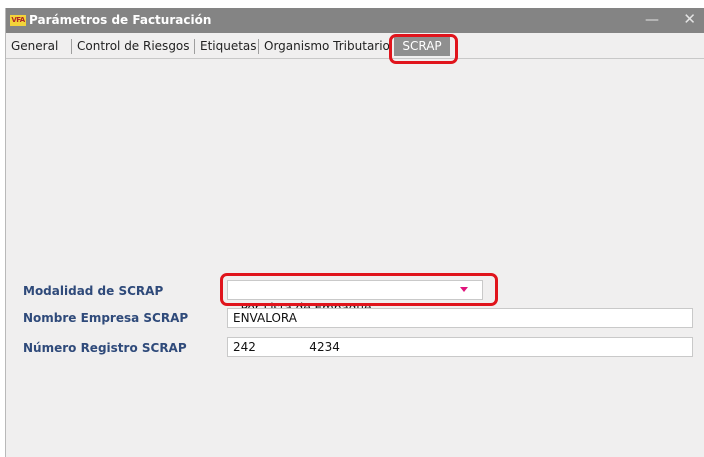  I want to click on tab-etiquetas: Etiquetas, so click(228, 46).